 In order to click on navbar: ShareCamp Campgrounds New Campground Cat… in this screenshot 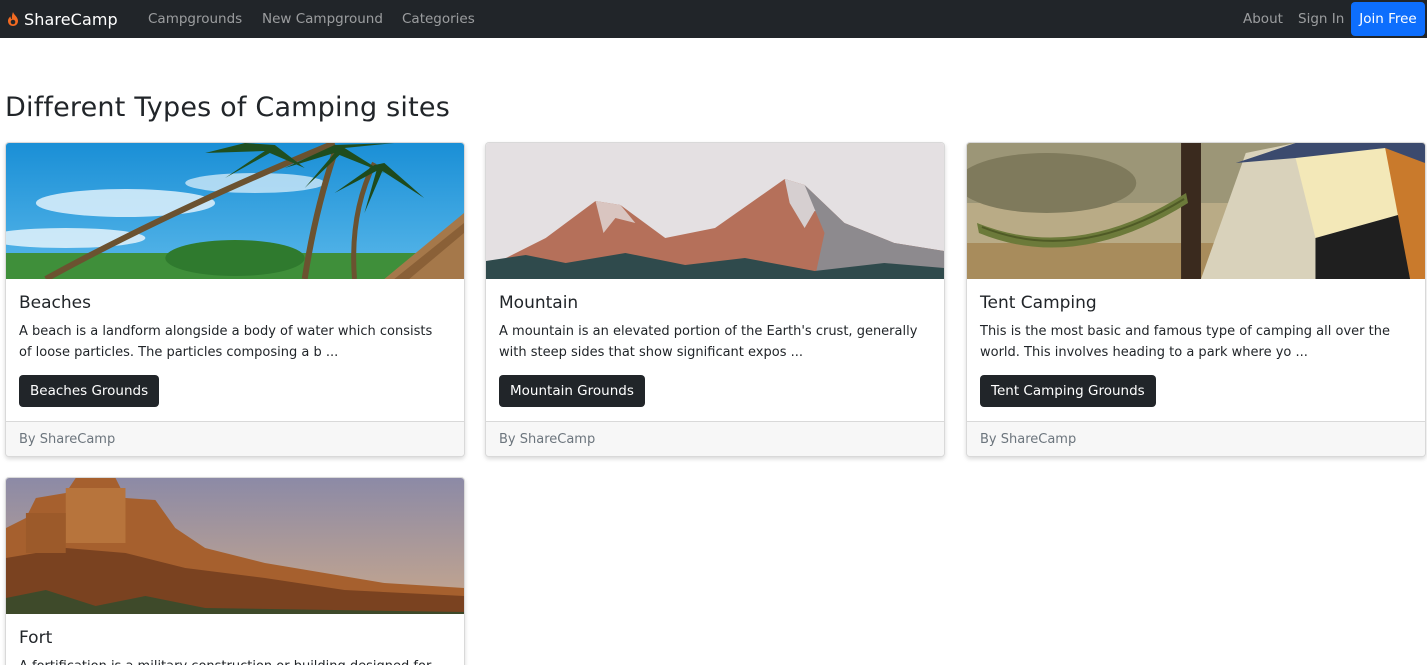, I will do `click(713, 19)`.